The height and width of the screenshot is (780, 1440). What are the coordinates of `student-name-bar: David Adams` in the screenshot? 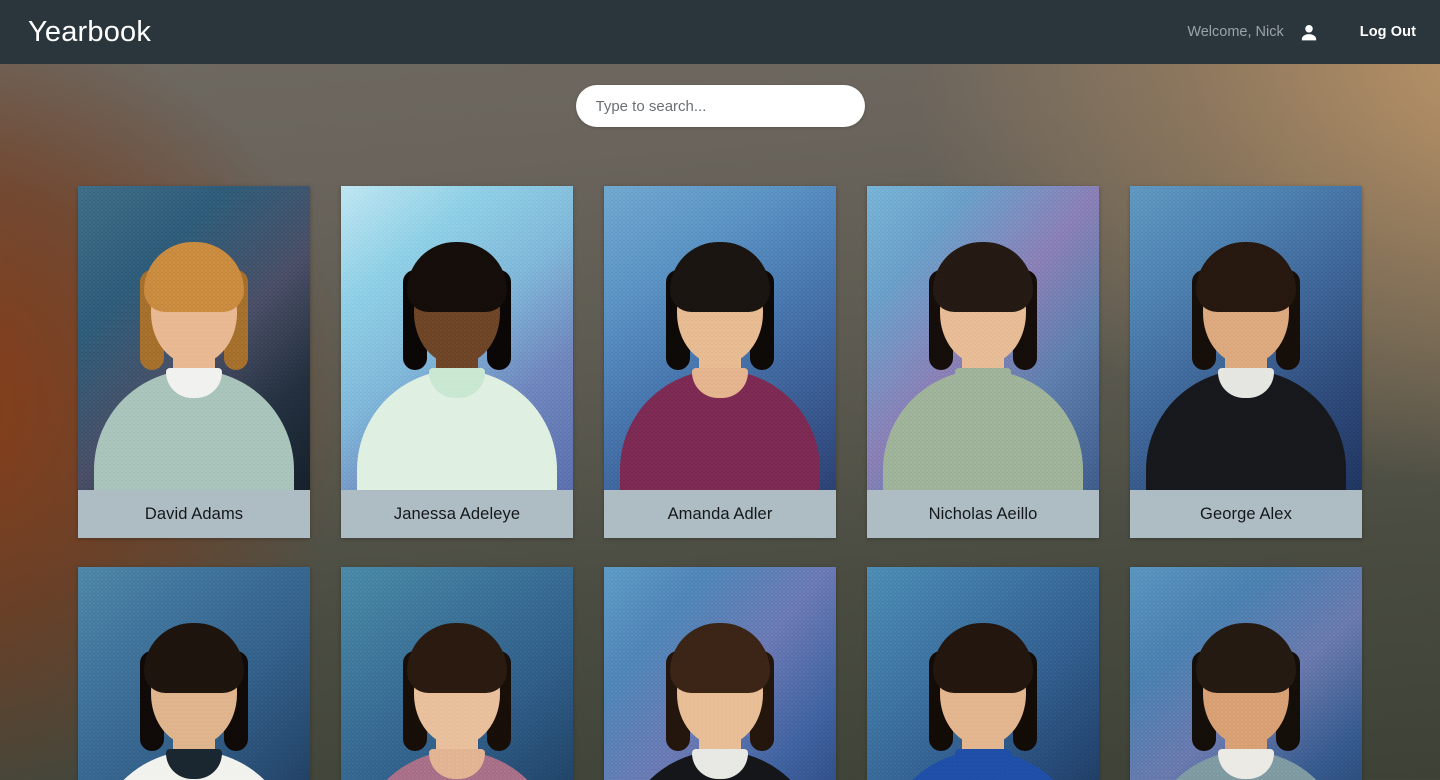 It's located at (194, 514).